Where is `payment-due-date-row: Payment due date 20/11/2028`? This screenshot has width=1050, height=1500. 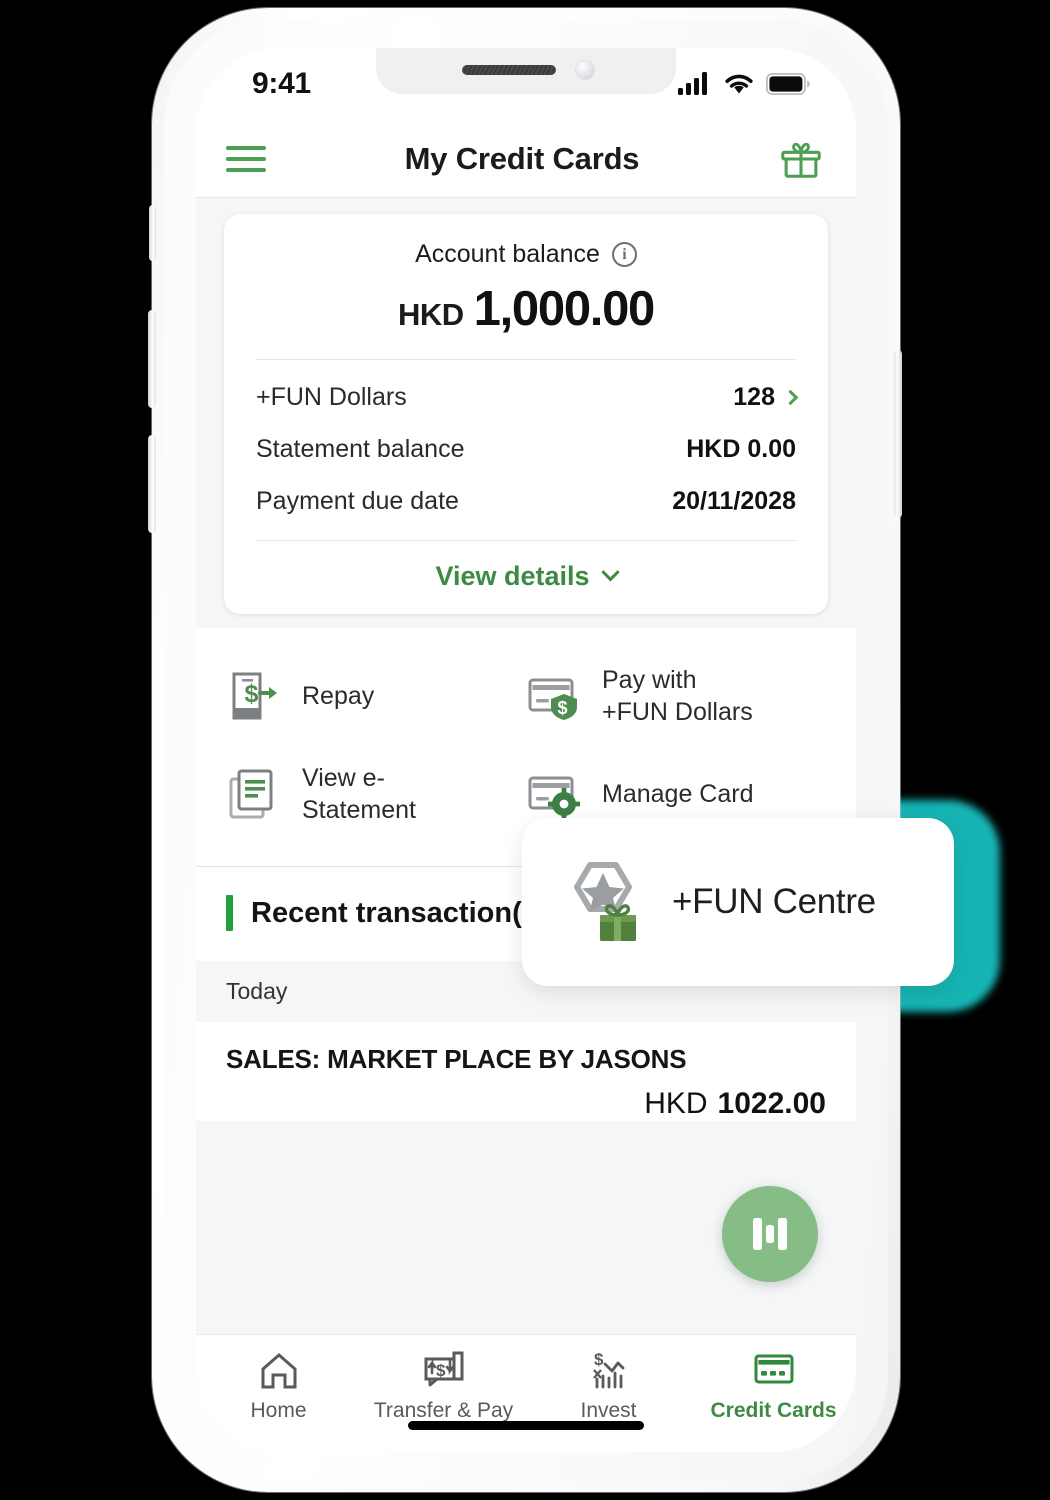
payment-due-date-row: Payment due date 20/11/2028 is located at coordinates (526, 490).